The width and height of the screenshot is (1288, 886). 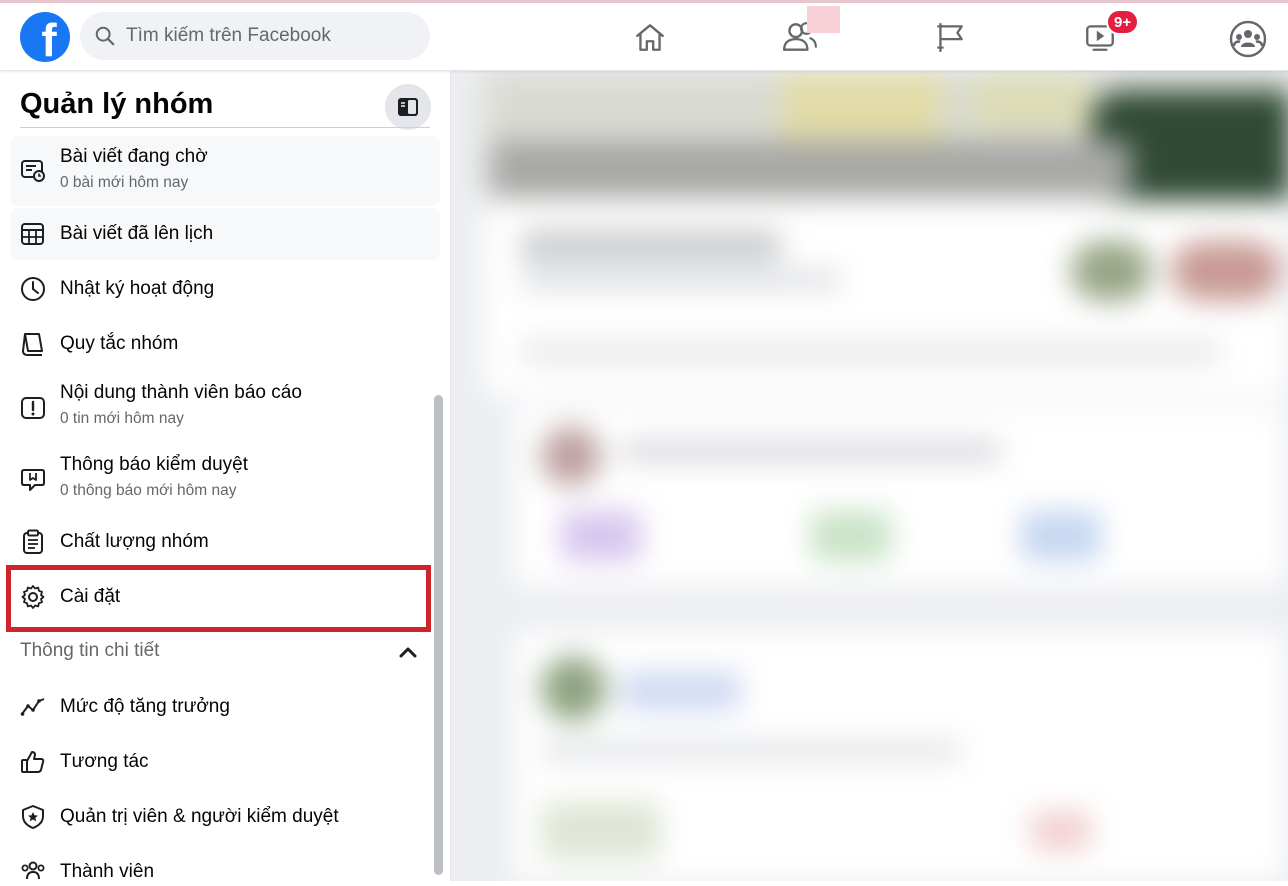 What do you see at coordinates (32, 344) in the screenshot?
I see `book-icon` at bounding box center [32, 344].